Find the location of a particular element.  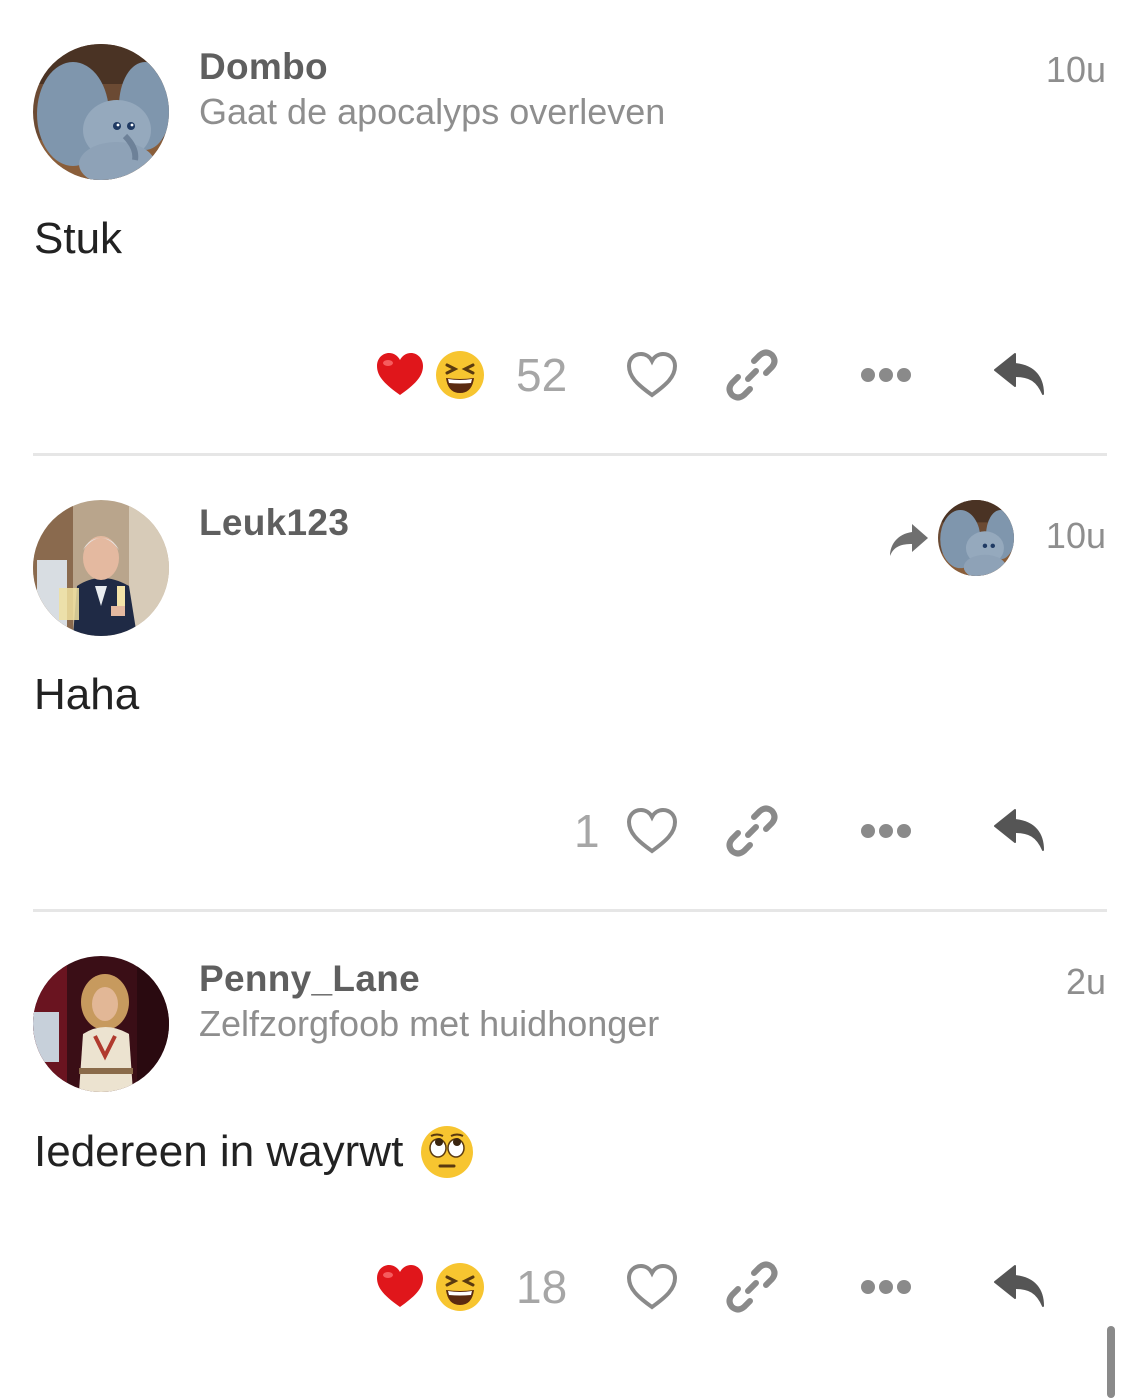

username: Leuk123 is located at coordinates (274, 523).